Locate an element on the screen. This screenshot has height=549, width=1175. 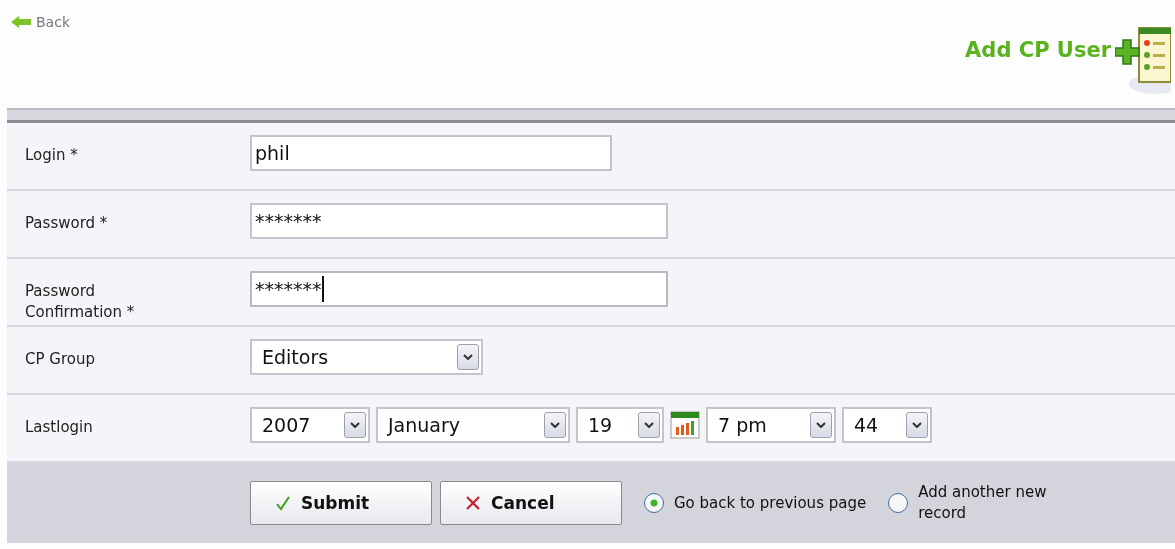
field-label: Password Confirmation * is located at coordinates (80, 302).